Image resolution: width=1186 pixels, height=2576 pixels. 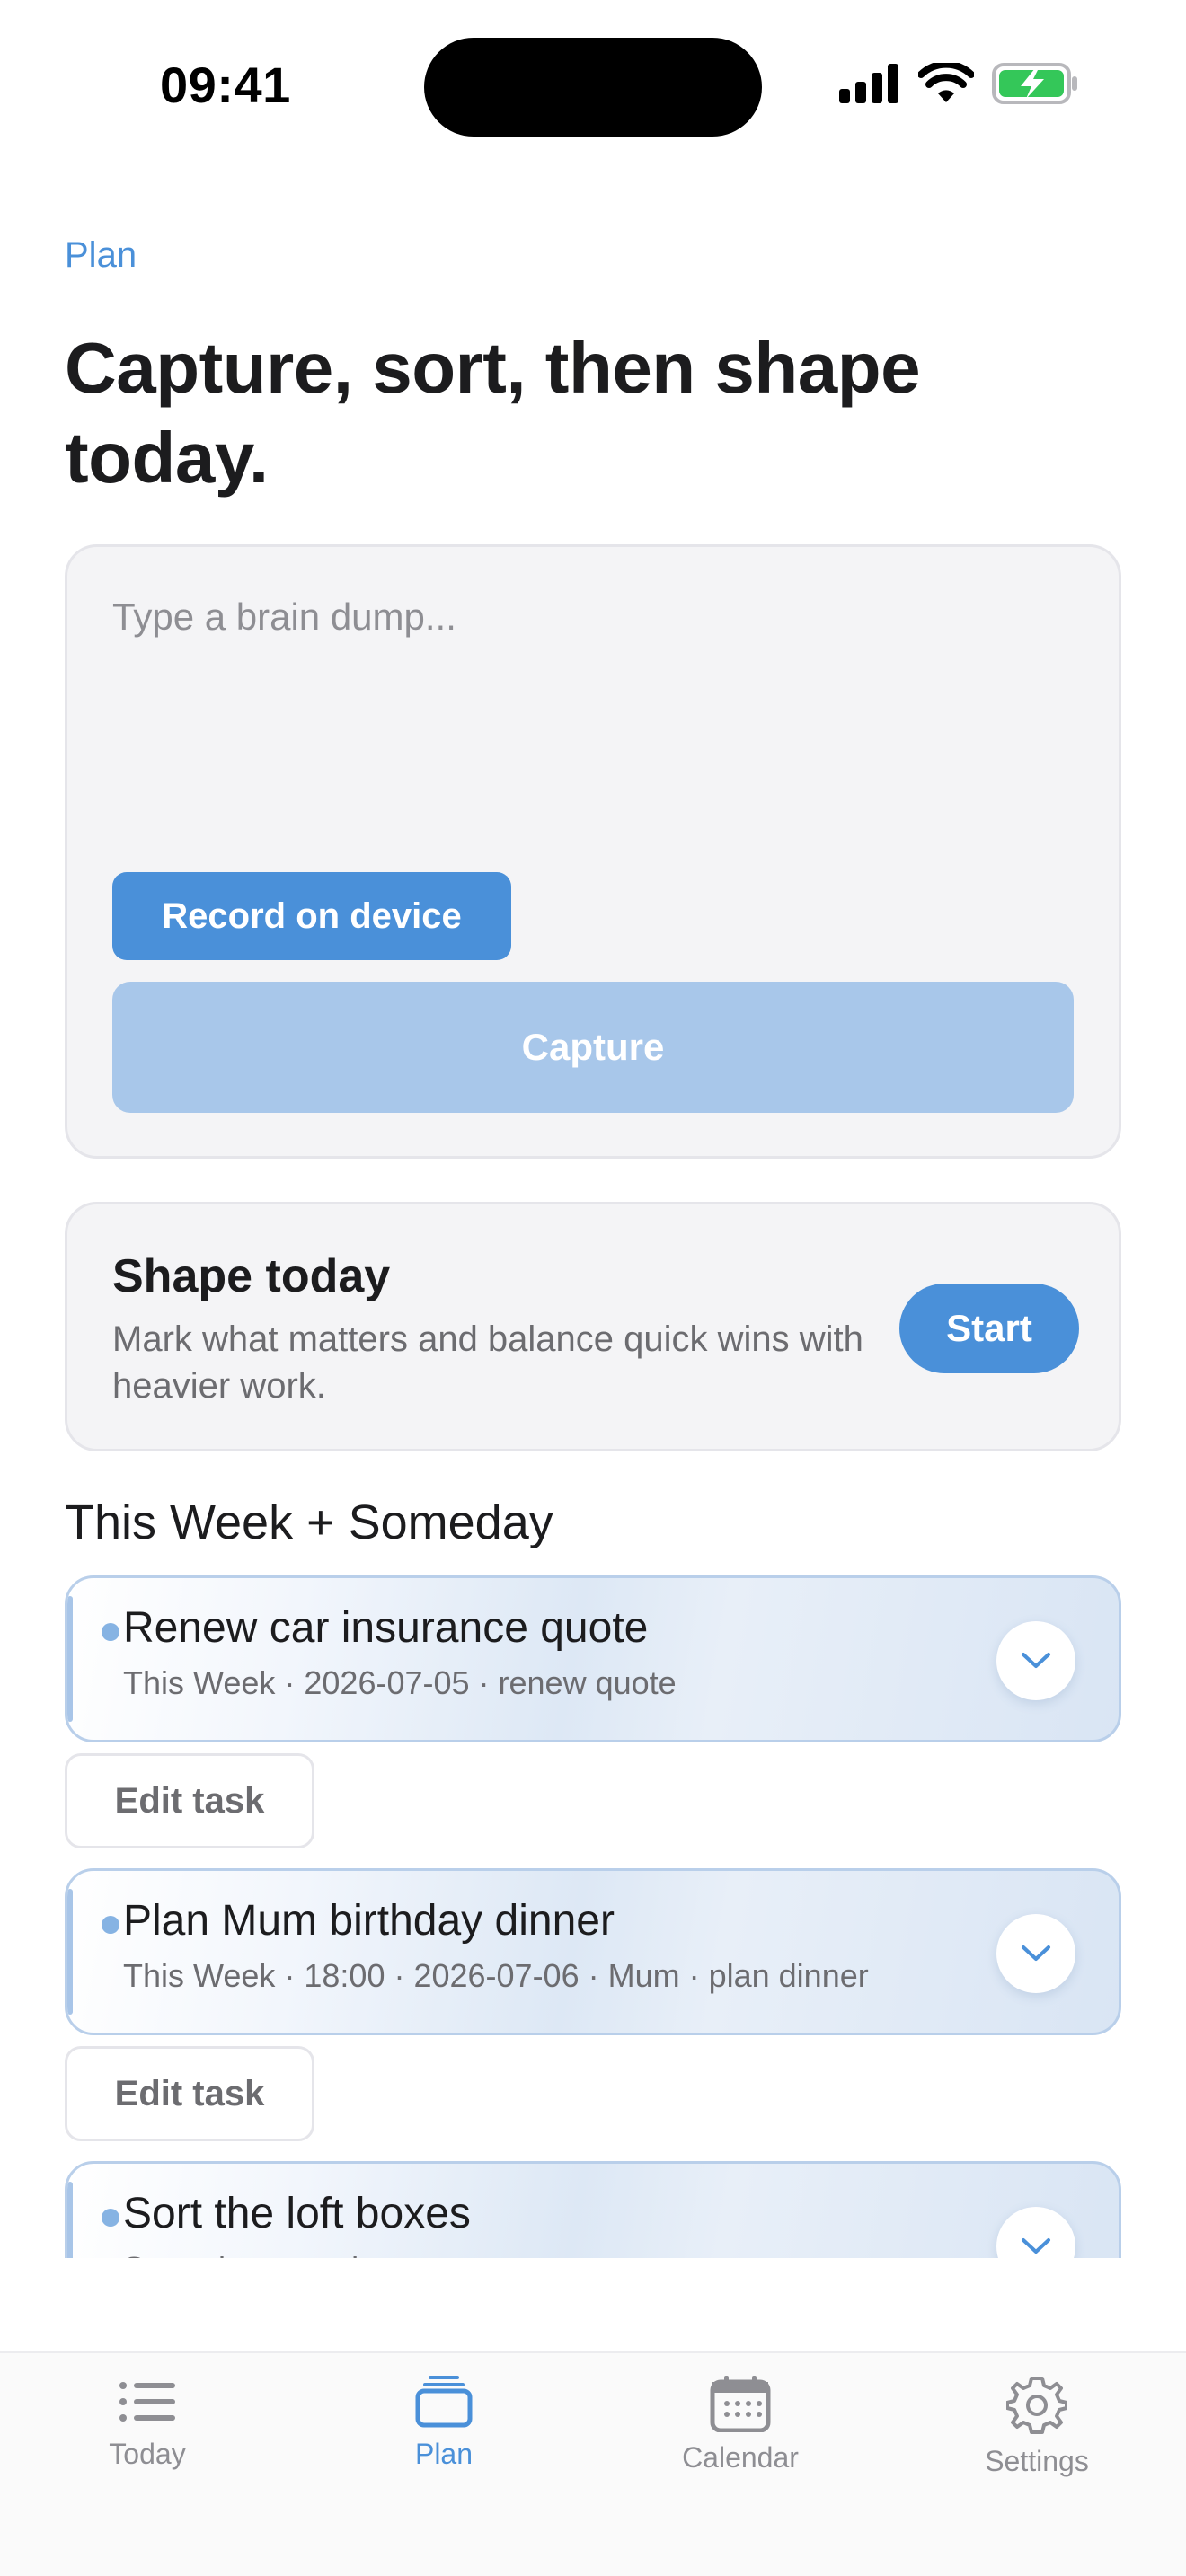 I want to click on calendar-icon, so click(x=740, y=2404).